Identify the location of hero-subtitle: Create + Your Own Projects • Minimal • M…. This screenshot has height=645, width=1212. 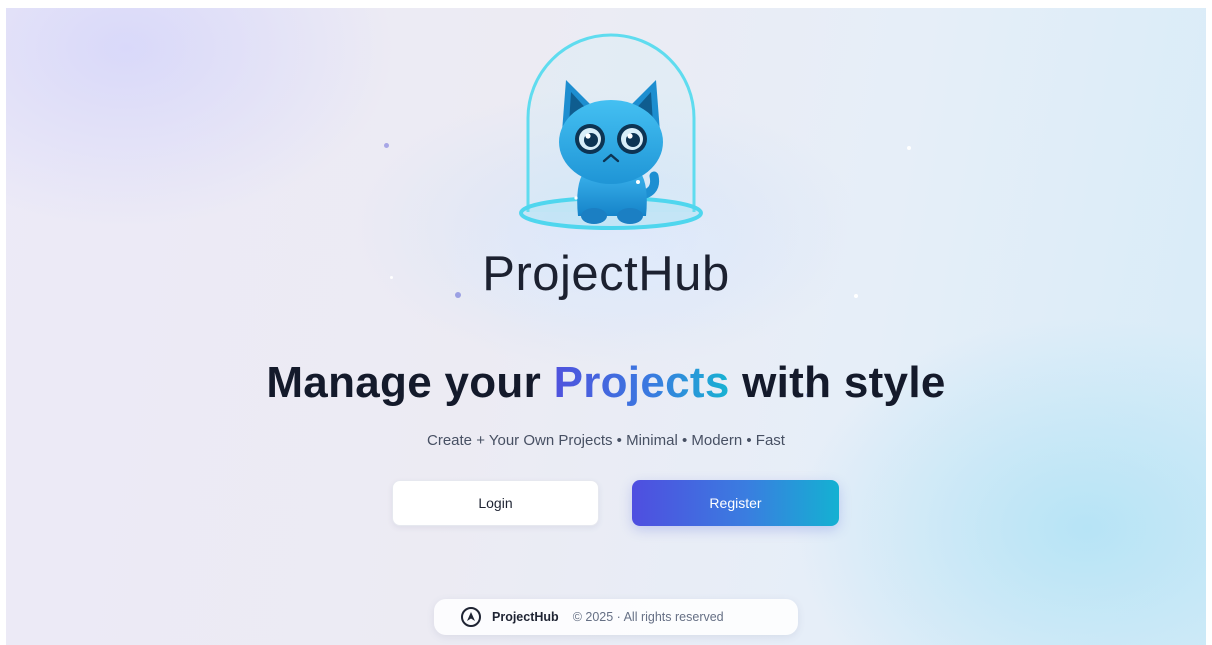
(606, 440).